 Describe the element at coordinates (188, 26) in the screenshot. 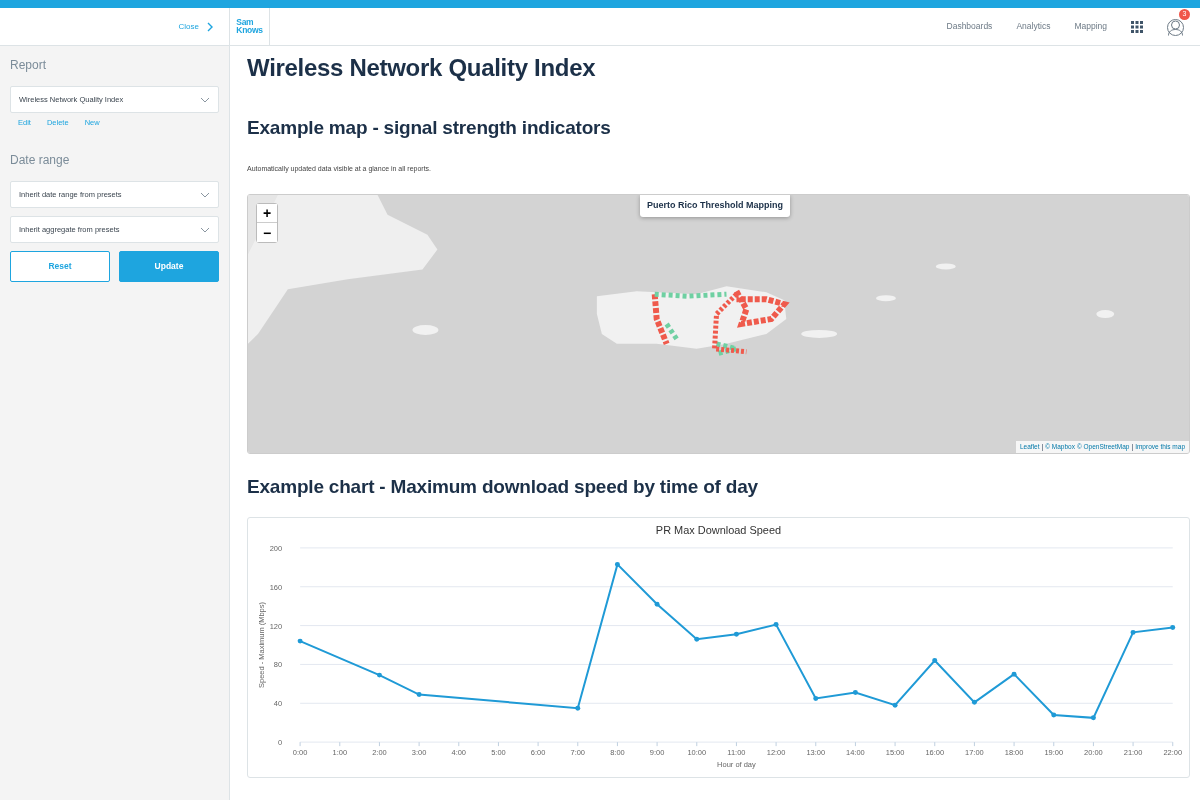

I see `close-link: Close` at that location.